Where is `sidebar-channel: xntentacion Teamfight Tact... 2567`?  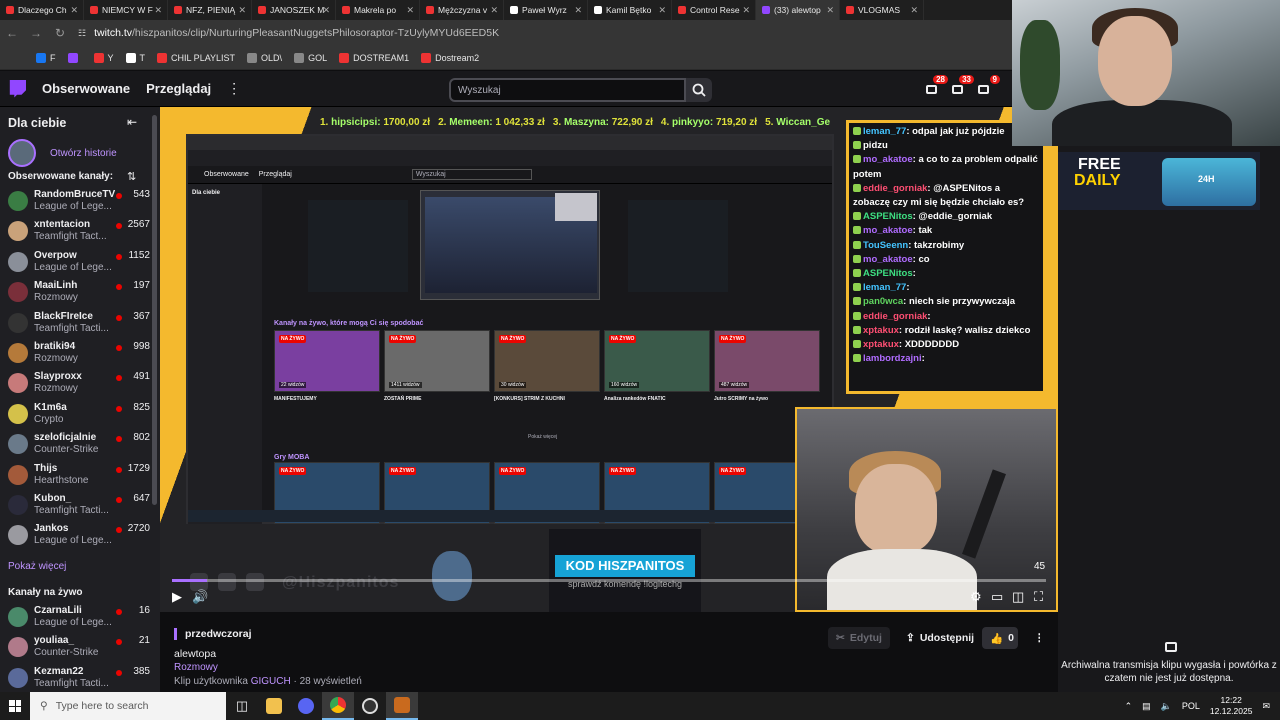
sidebar-channel: xntentacion Teamfight Tact... 2567 is located at coordinates (81, 231).